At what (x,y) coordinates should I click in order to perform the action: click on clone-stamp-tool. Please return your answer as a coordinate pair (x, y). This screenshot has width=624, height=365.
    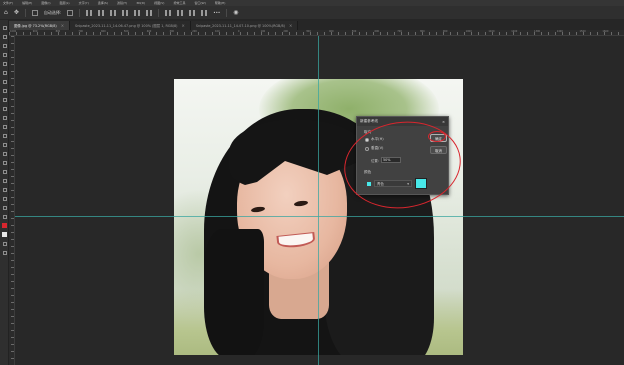
    Looking at the image, I should click on (4, 108).